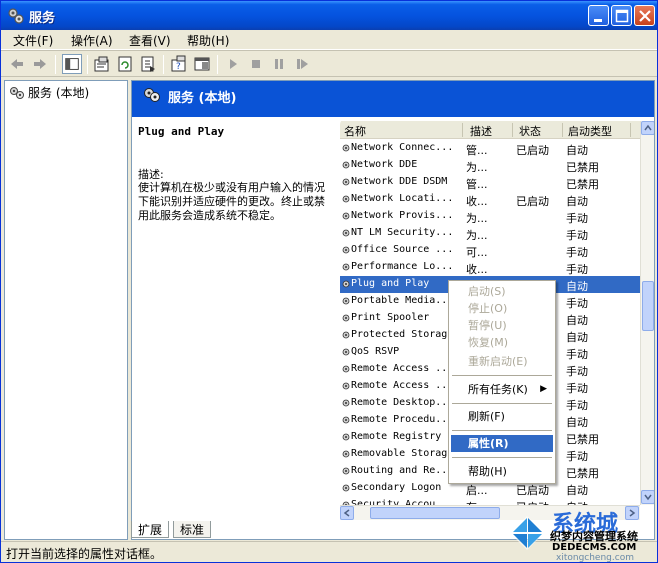 The width and height of the screenshot is (658, 563). I want to click on title-bar: 服务, so click(329, 15).